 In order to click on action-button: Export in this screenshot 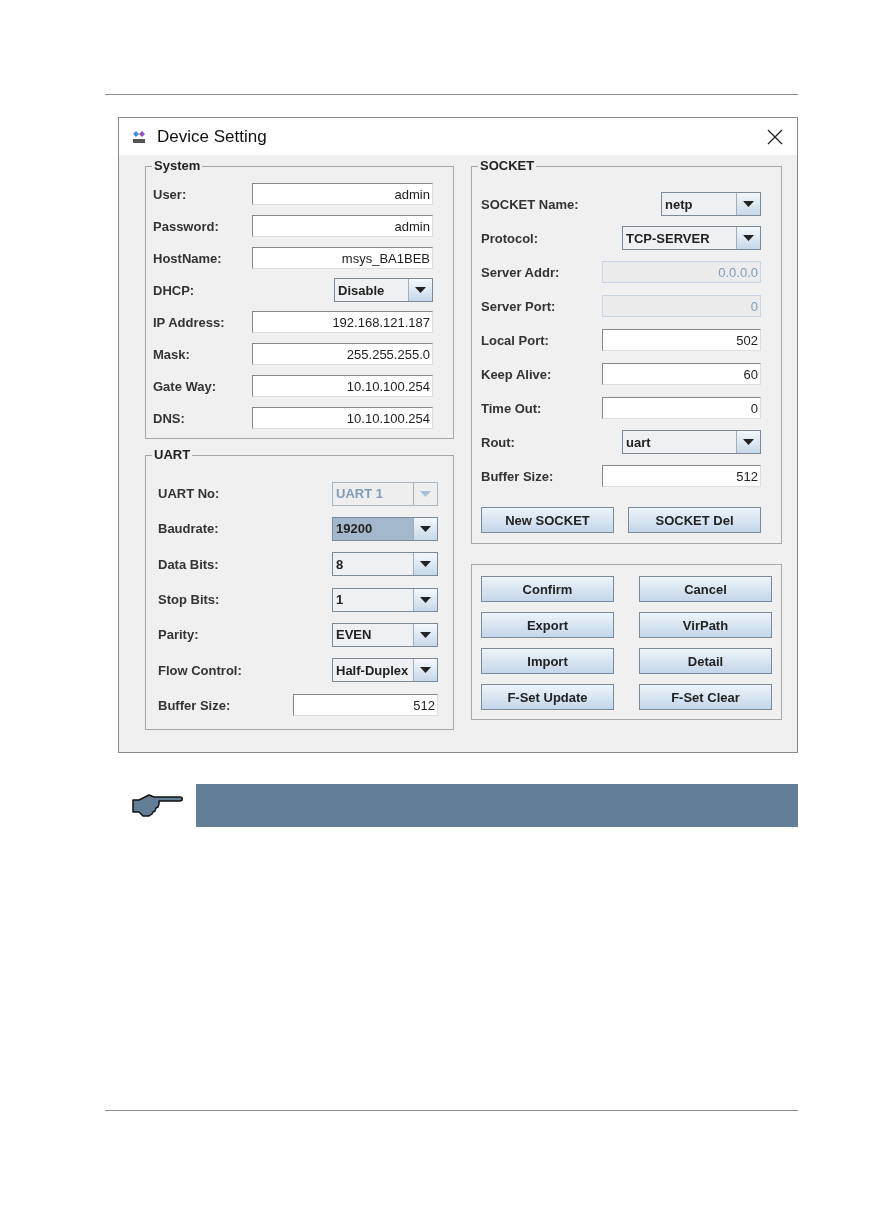, I will do `click(547, 625)`.